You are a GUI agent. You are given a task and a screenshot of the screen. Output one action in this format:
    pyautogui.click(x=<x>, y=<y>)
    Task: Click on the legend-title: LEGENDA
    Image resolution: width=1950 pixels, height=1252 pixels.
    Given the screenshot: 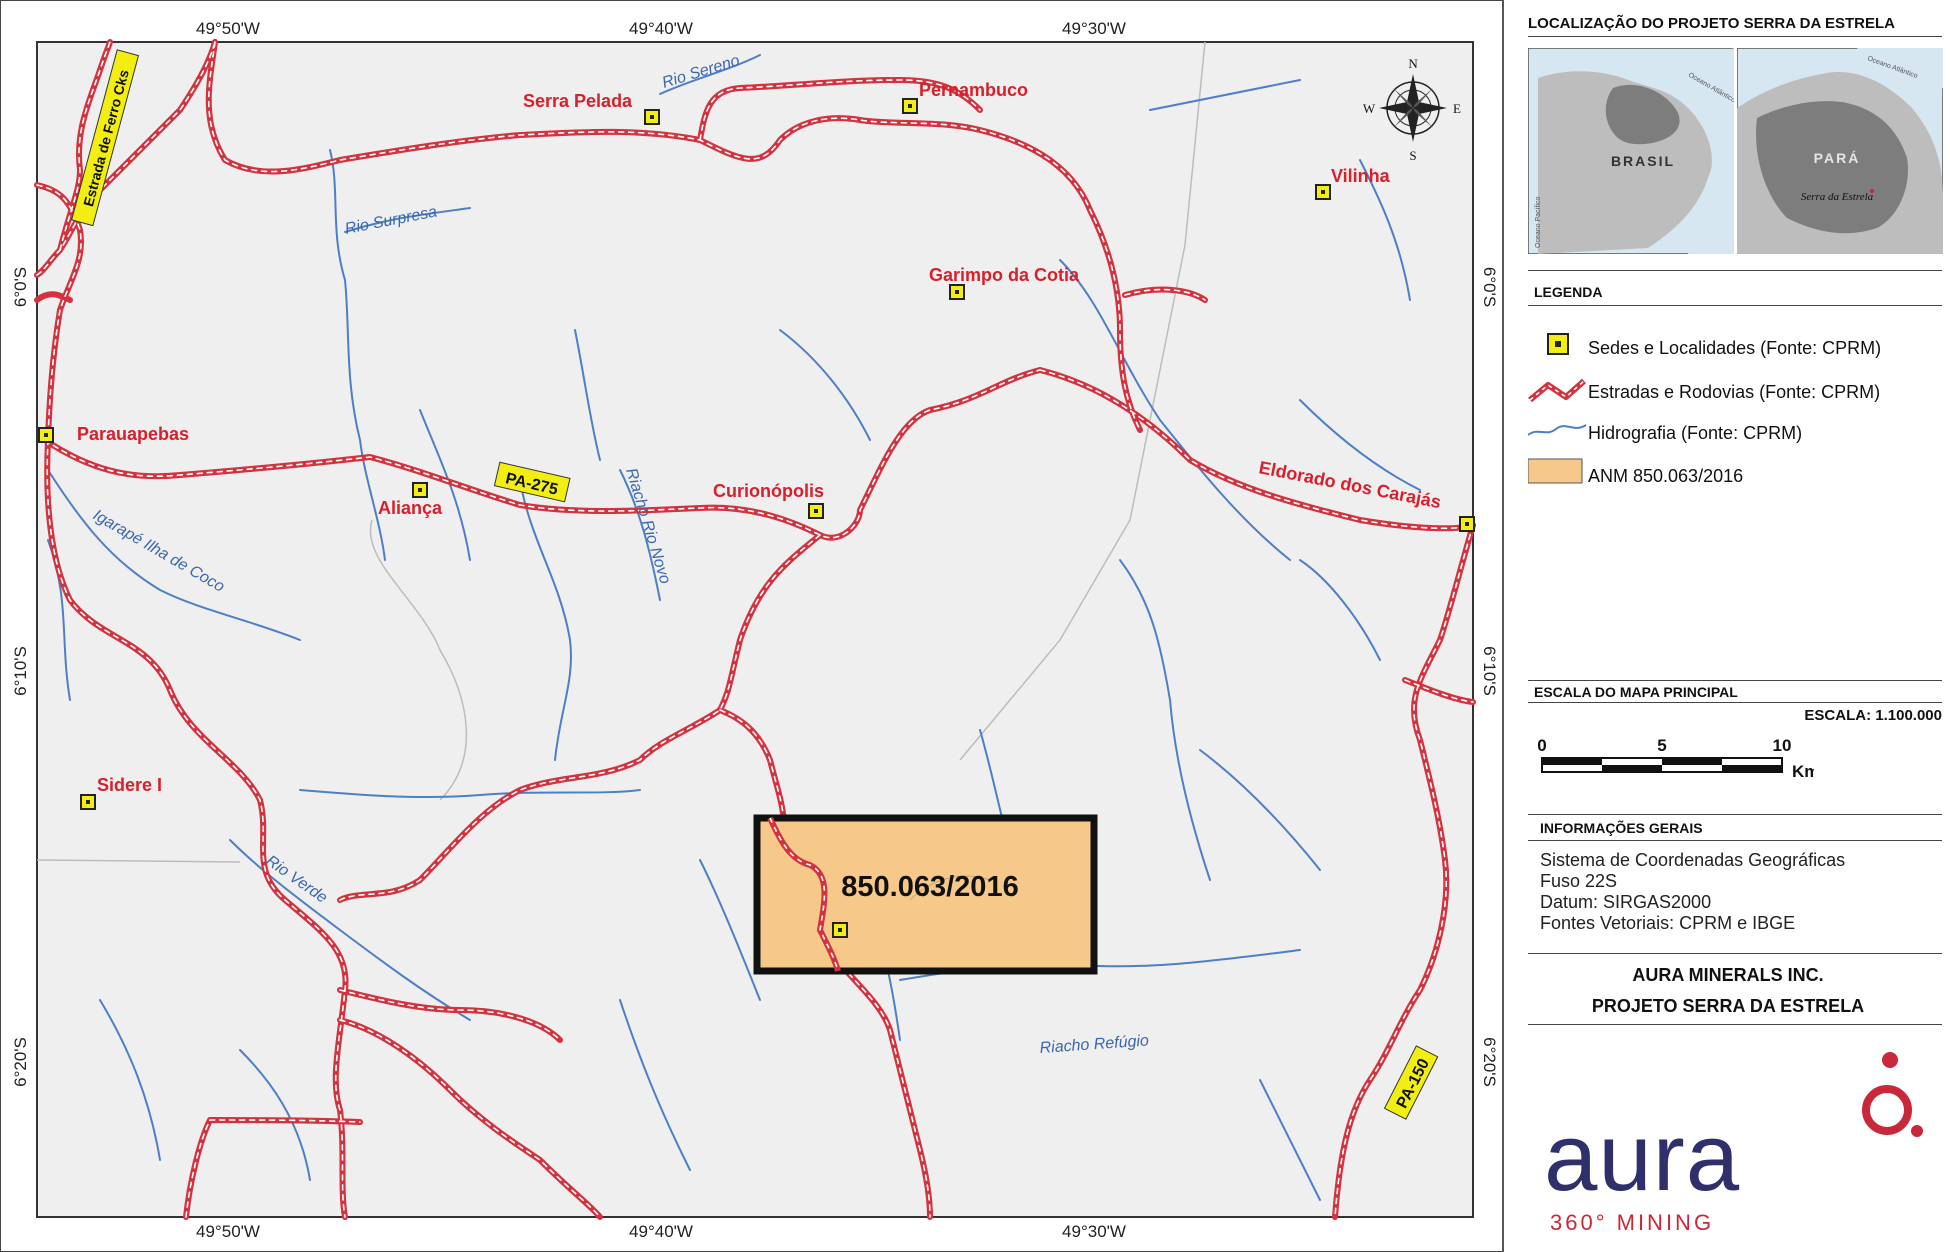 What is the action you would take?
    pyautogui.click(x=1568, y=292)
    